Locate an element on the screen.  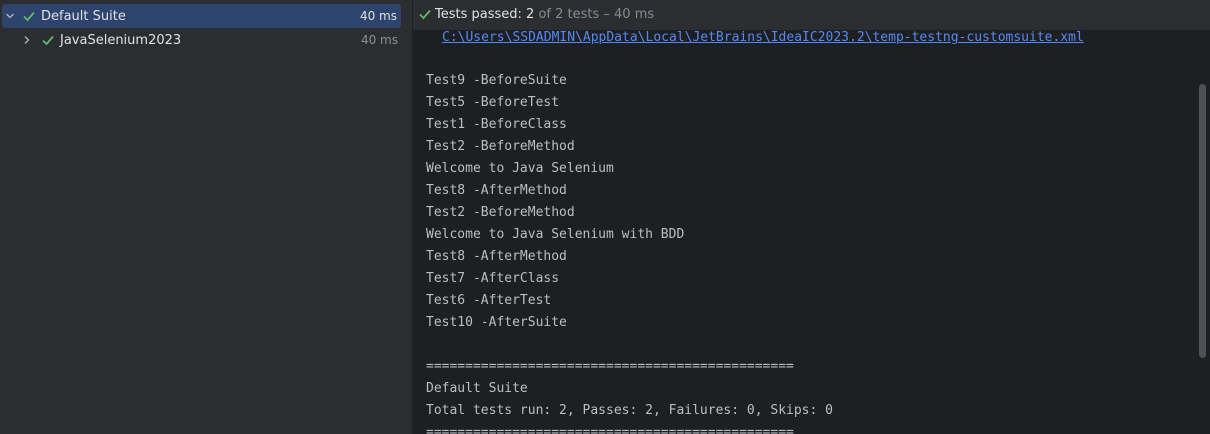
console-line: Test5 -BeforeTest is located at coordinates (493, 102).